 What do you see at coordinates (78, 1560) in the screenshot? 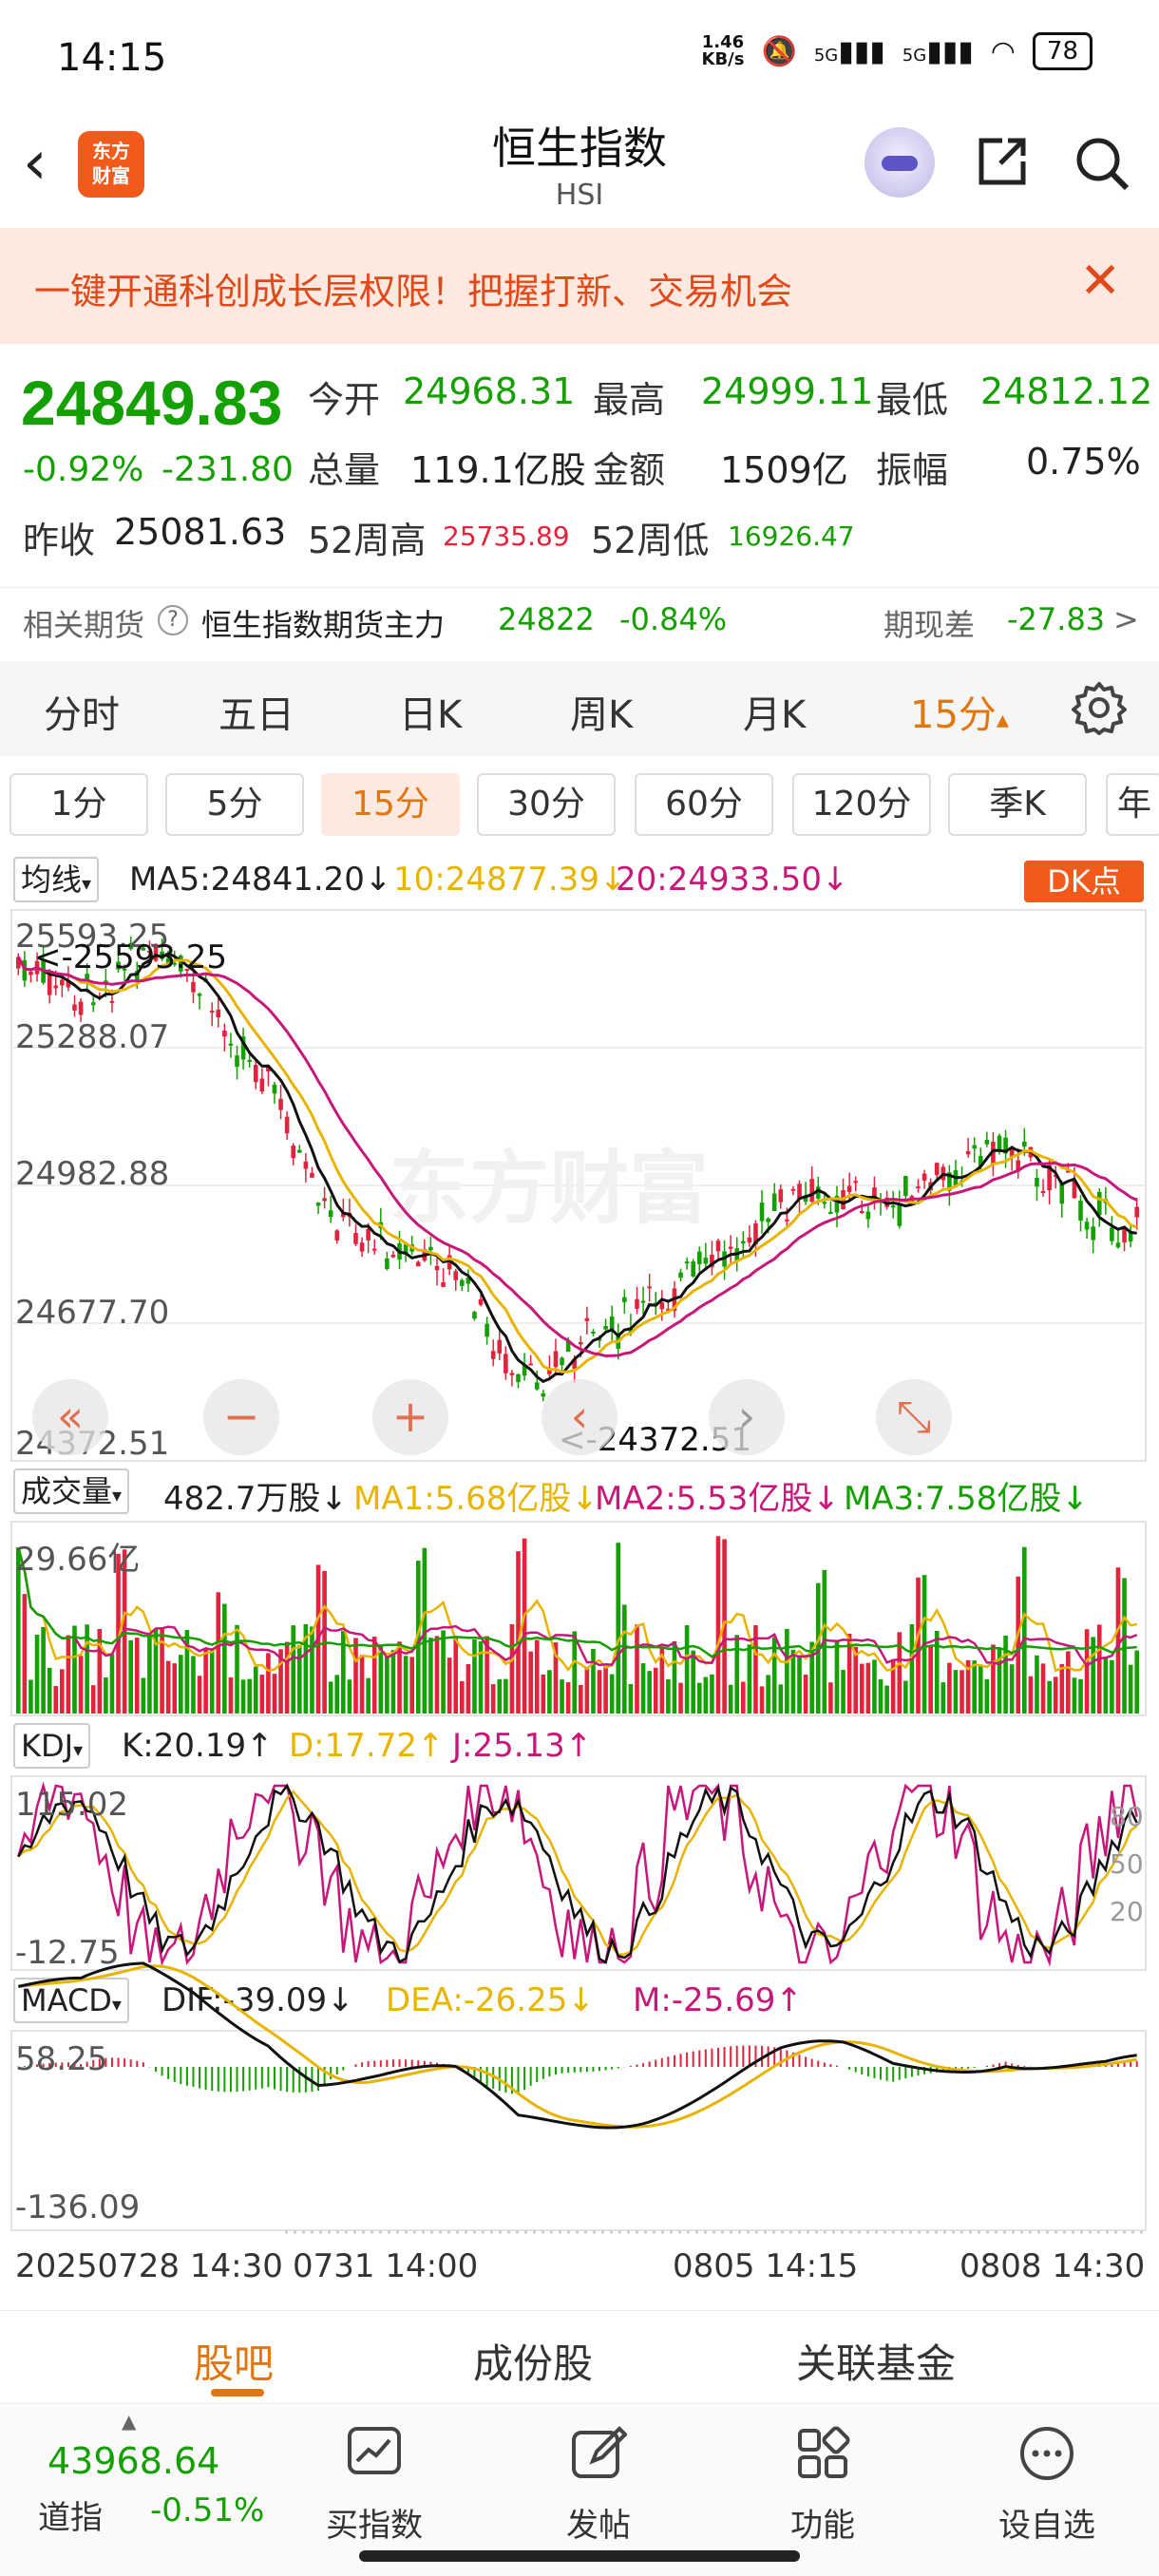
I see `volume-max-label: 29.66亿` at bounding box center [78, 1560].